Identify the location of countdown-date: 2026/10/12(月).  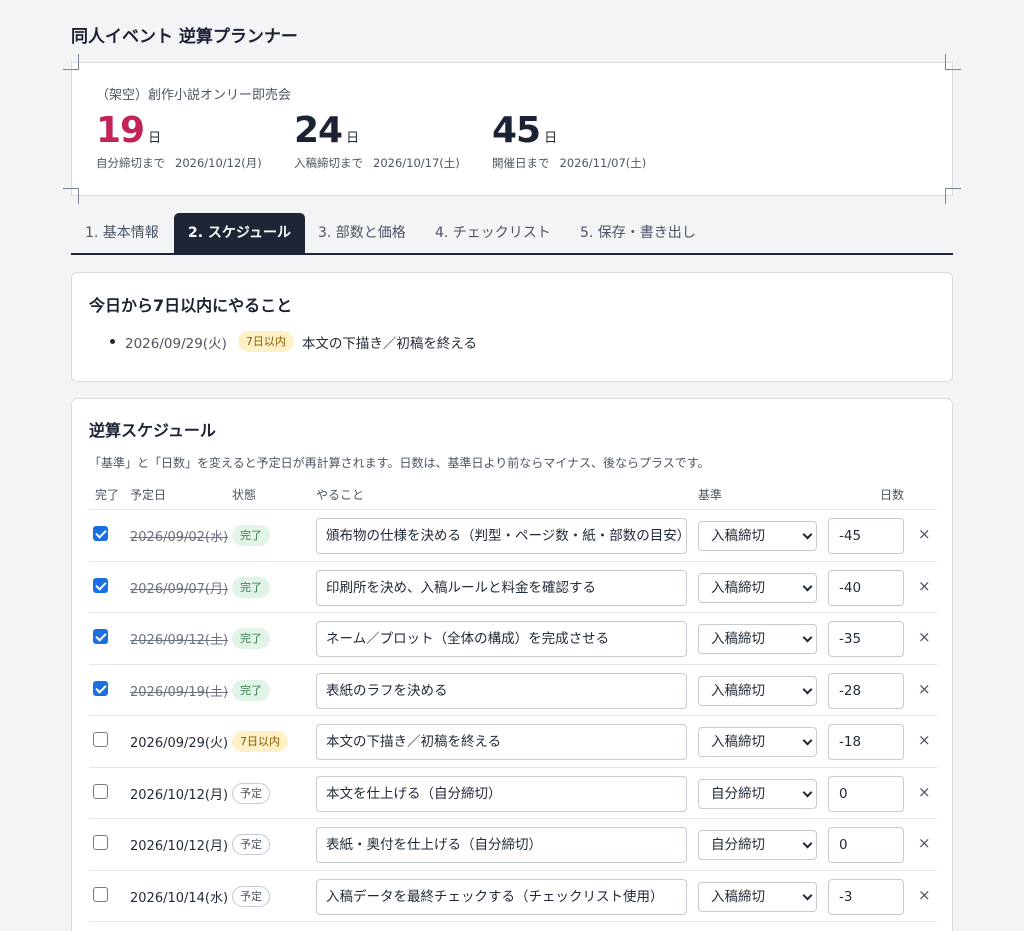
(218, 163).